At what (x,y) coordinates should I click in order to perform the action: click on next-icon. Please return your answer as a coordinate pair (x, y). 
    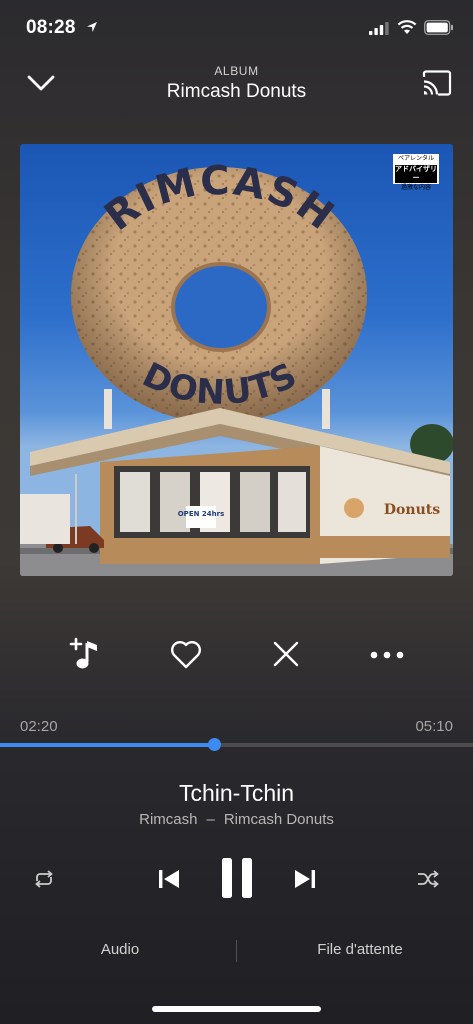
    Looking at the image, I should click on (305, 879).